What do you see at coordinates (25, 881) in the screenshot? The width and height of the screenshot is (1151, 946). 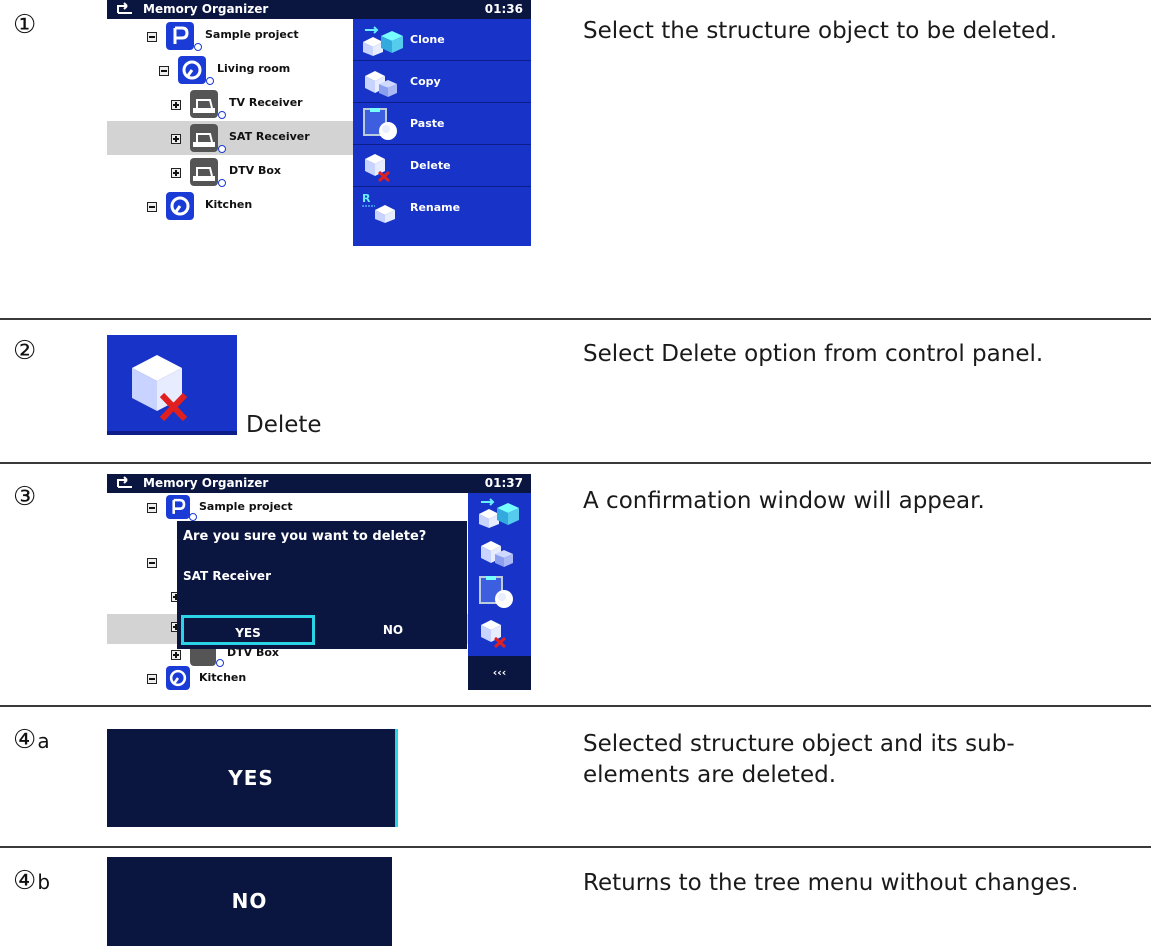 I see `step-4b-number: ④` at bounding box center [25, 881].